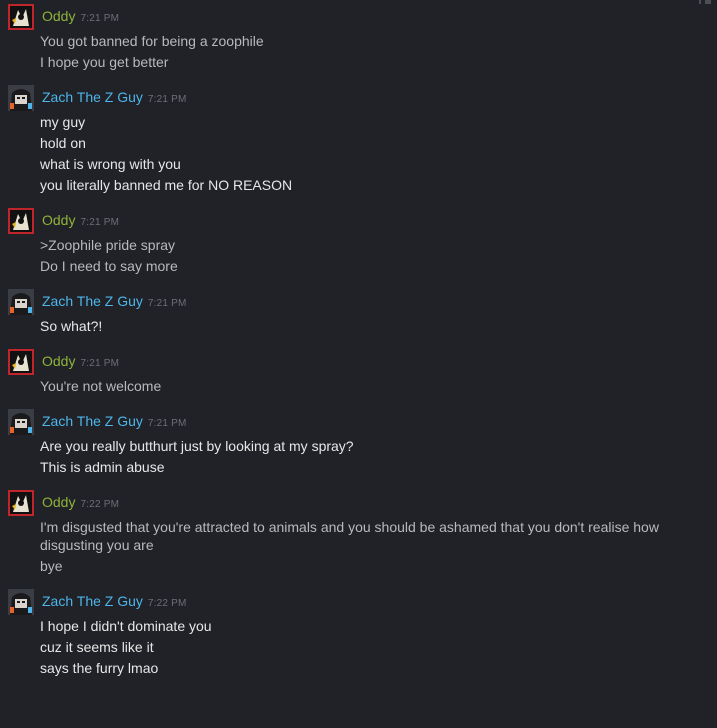  Describe the element at coordinates (97, 647) in the screenshot. I see `message-line: cuz it seems like it` at that location.